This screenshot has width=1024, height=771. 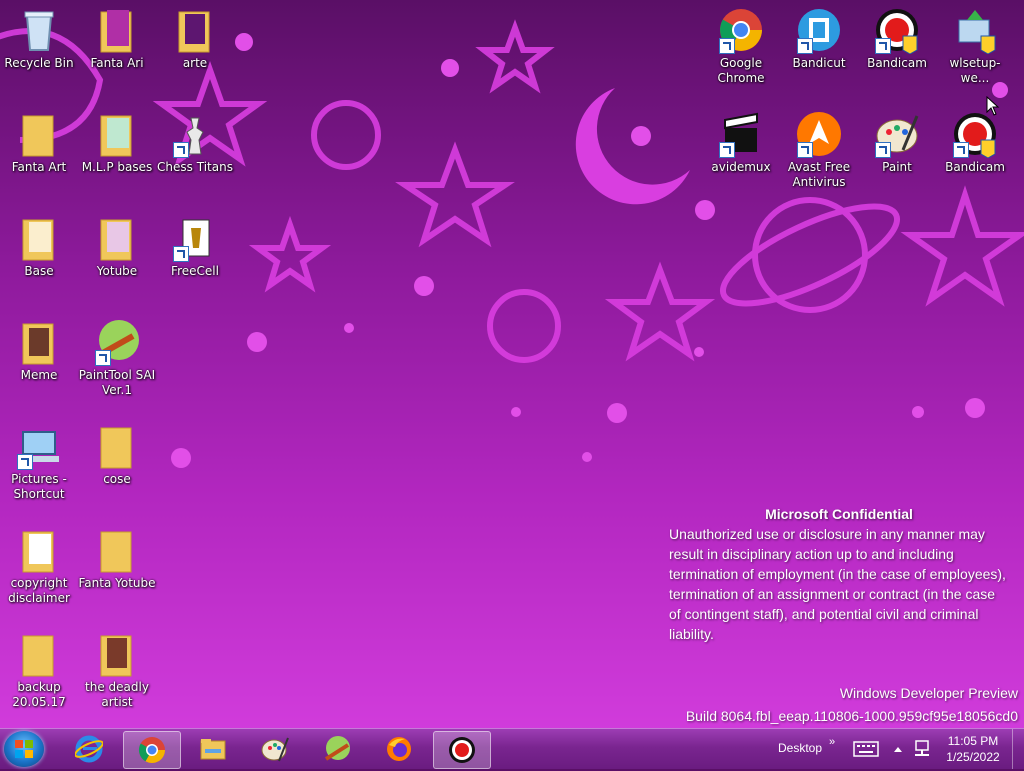 I want to click on desktop-icon-bandicut: Bandicut, so click(x=819, y=38).